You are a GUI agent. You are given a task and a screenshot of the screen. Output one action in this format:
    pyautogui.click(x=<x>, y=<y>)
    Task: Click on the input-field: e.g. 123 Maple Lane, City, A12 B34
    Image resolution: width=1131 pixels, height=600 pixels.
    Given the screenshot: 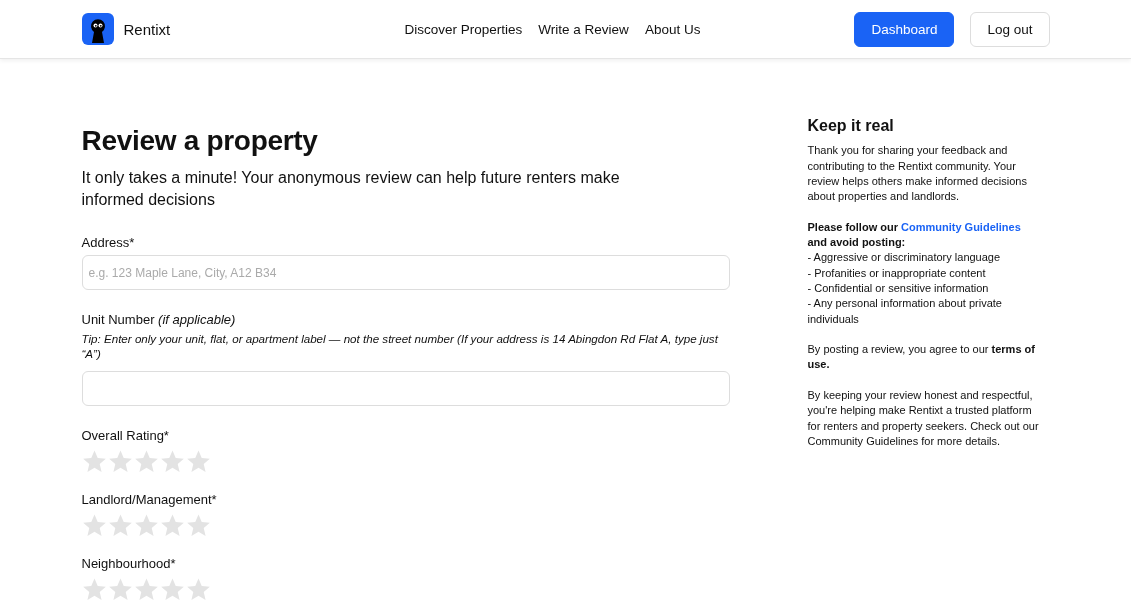 What is the action you would take?
    pyautogui.click(x=405, y=272)
    